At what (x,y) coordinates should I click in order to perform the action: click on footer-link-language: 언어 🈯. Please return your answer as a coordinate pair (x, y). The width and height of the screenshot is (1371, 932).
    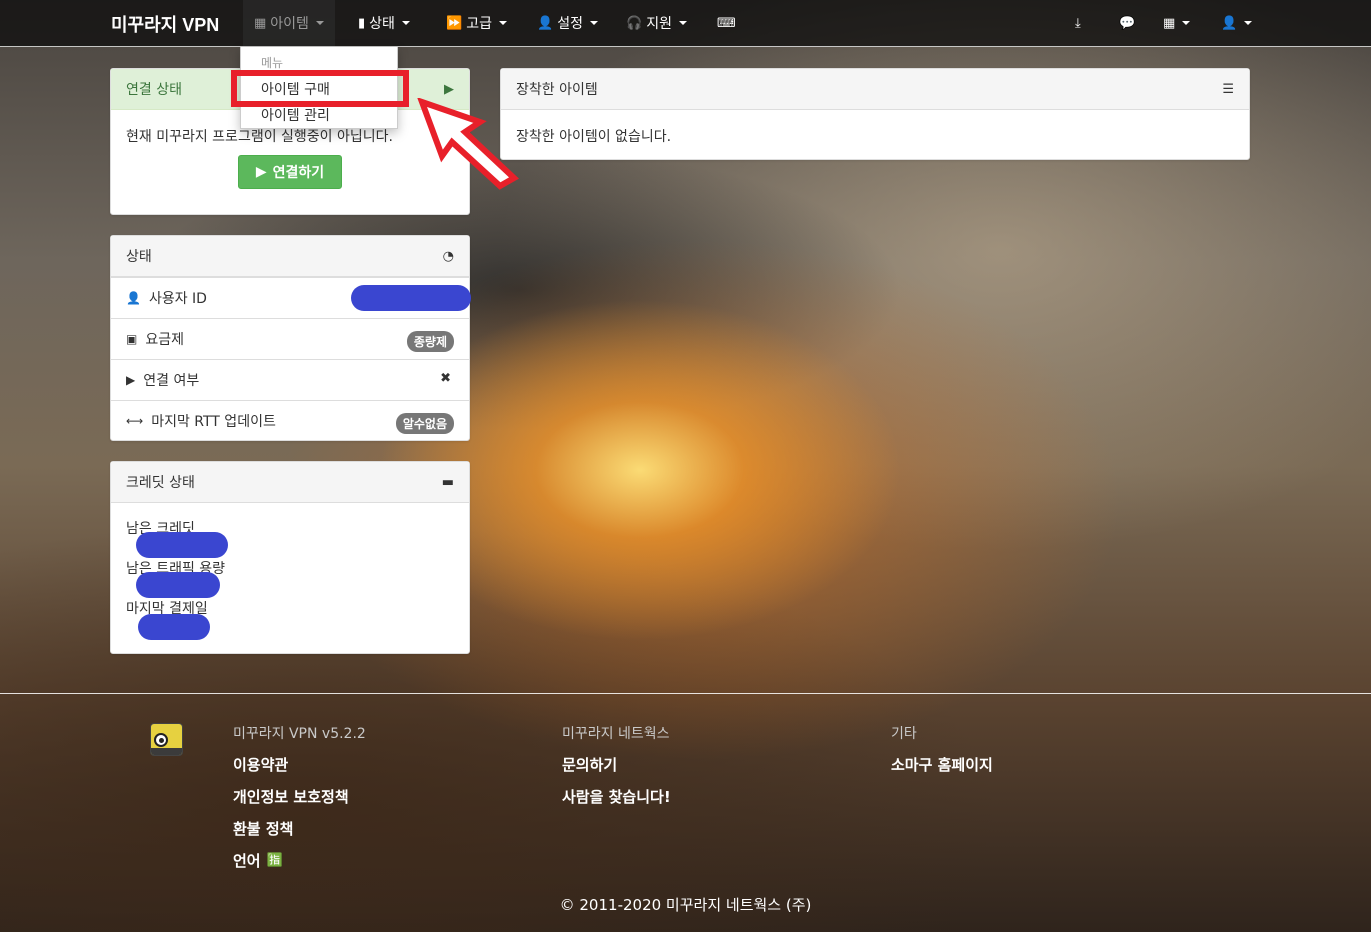
    Looking at the image, I should click on (258, 860).